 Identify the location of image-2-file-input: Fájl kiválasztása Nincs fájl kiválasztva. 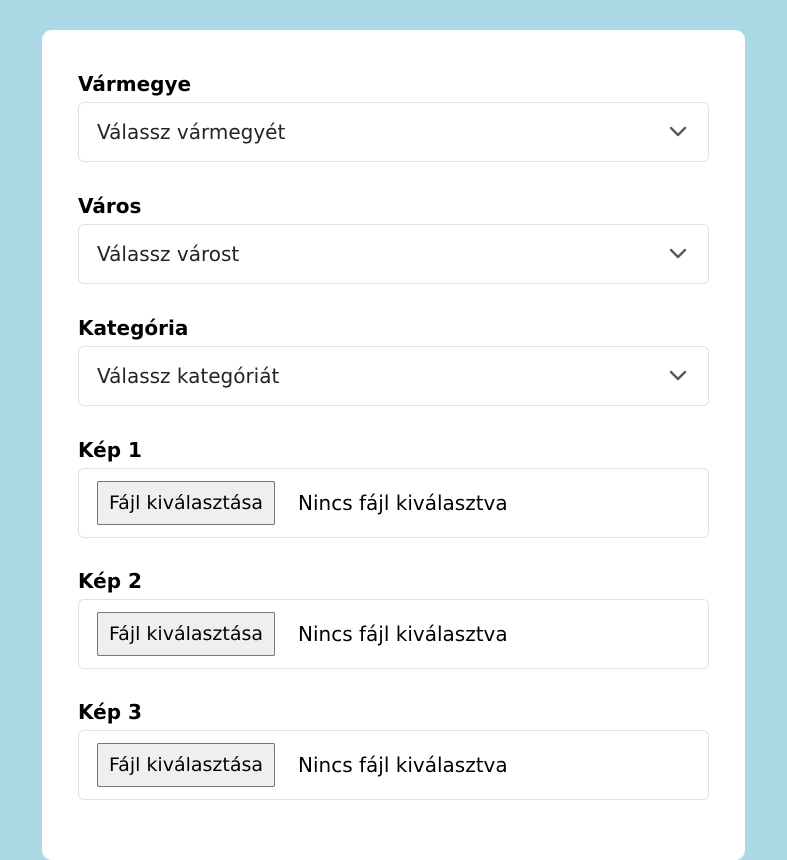
(393, 634).